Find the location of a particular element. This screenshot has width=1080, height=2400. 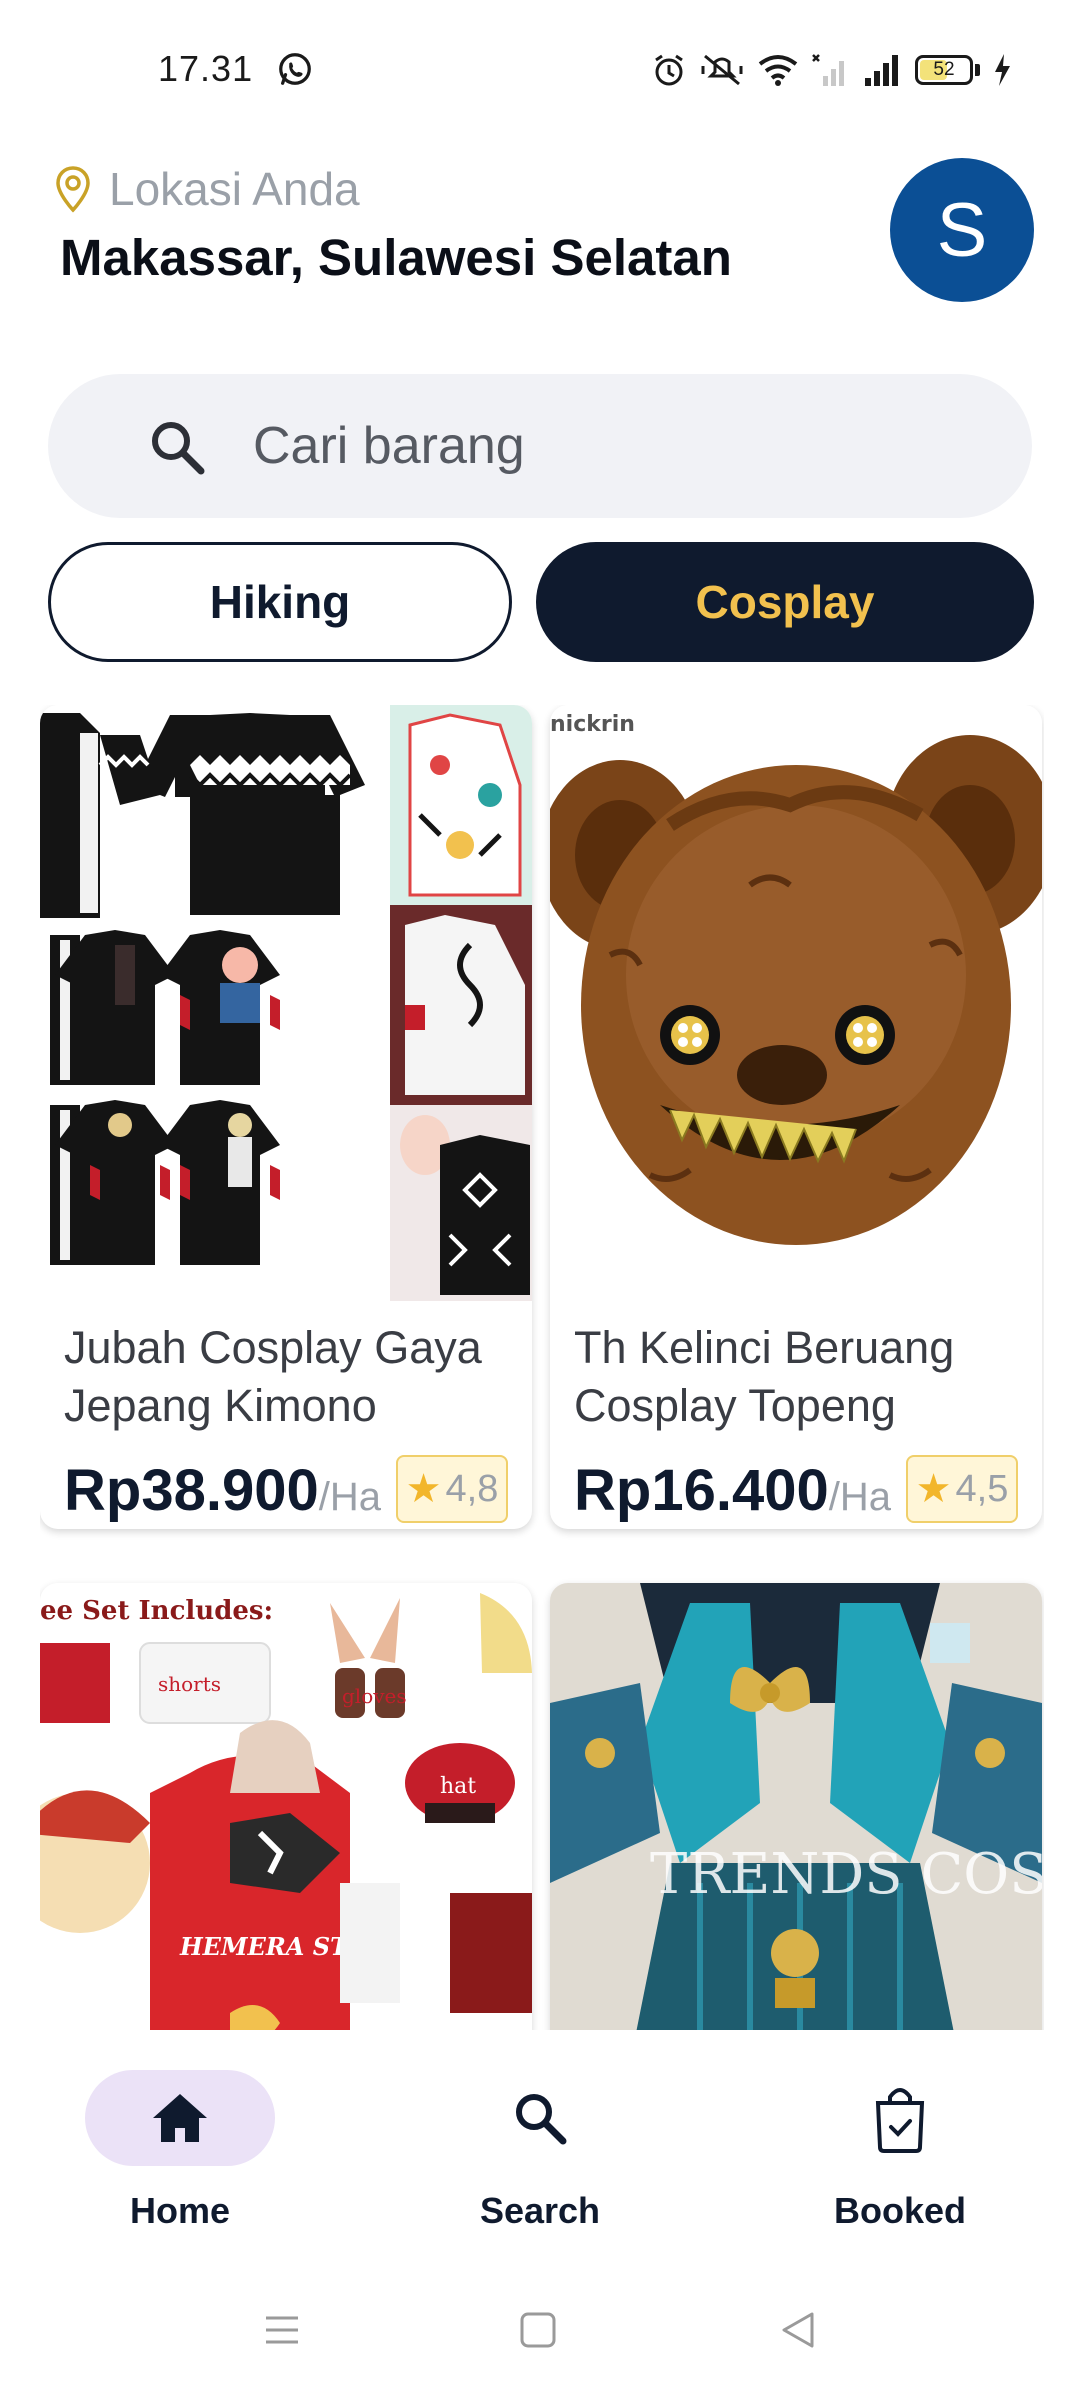

status-time: 17.31 is located at coordinates (206, 68).